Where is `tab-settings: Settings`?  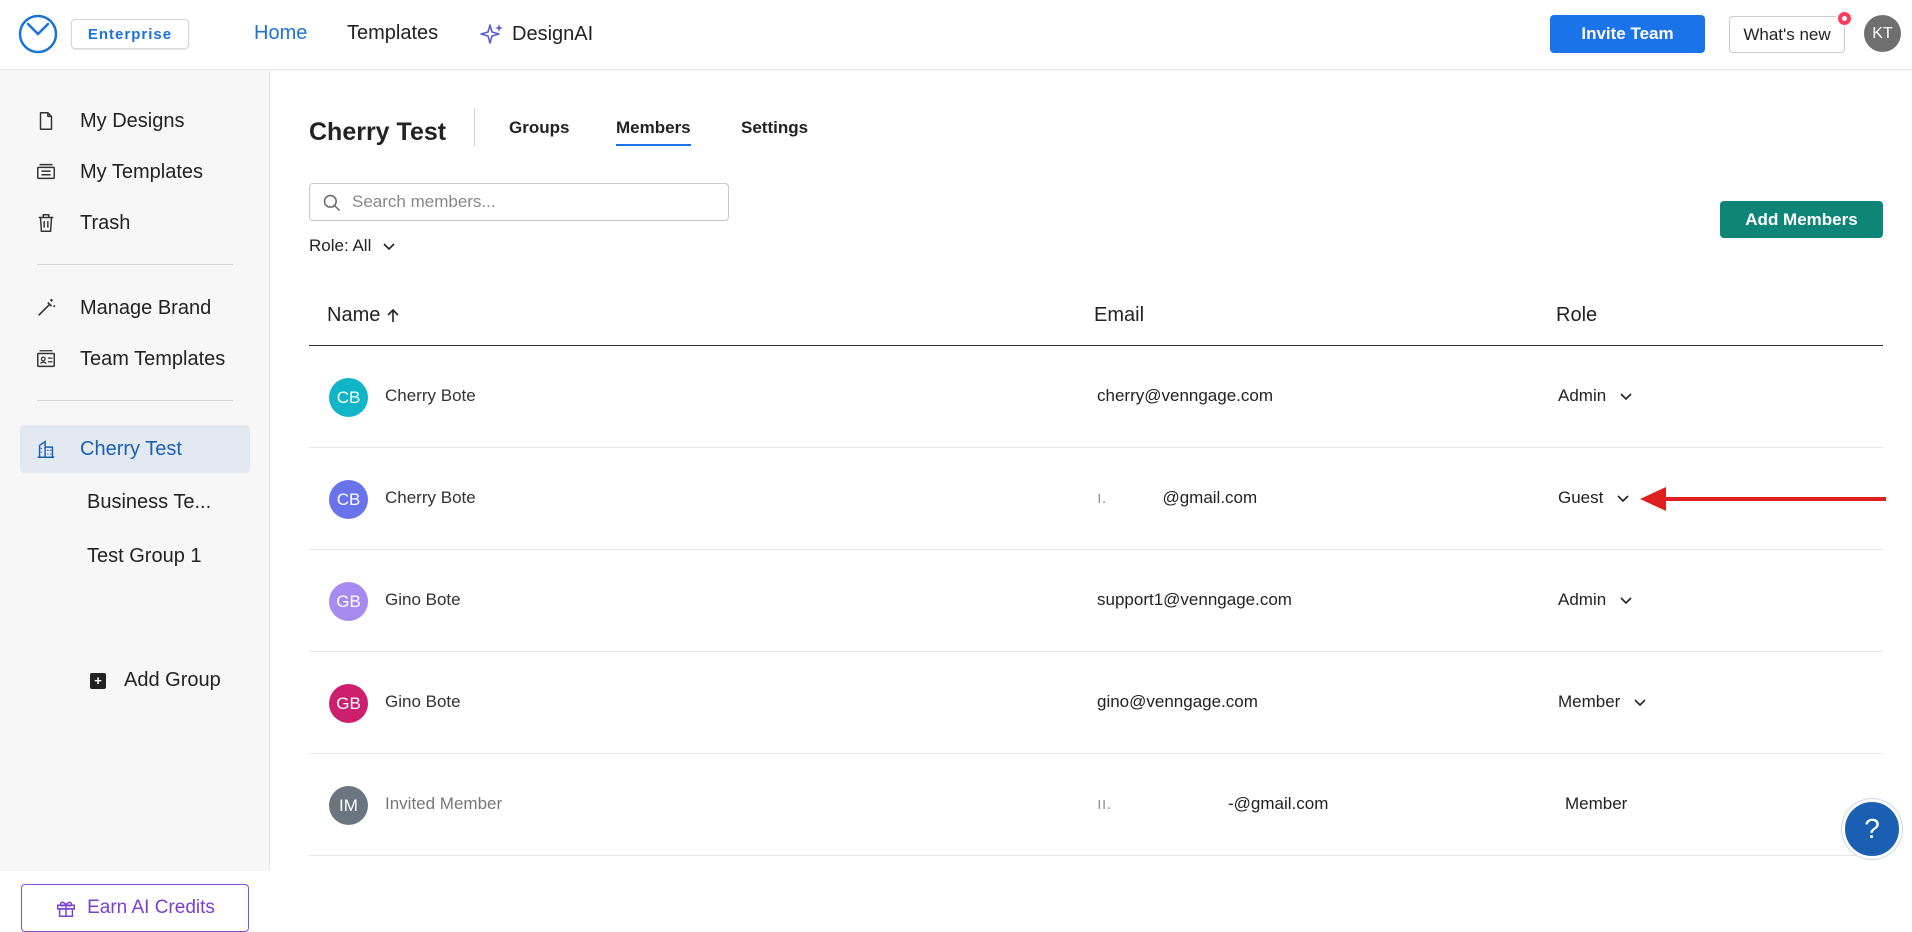
tab-settings: Settings is located at coordinates (774, 128).